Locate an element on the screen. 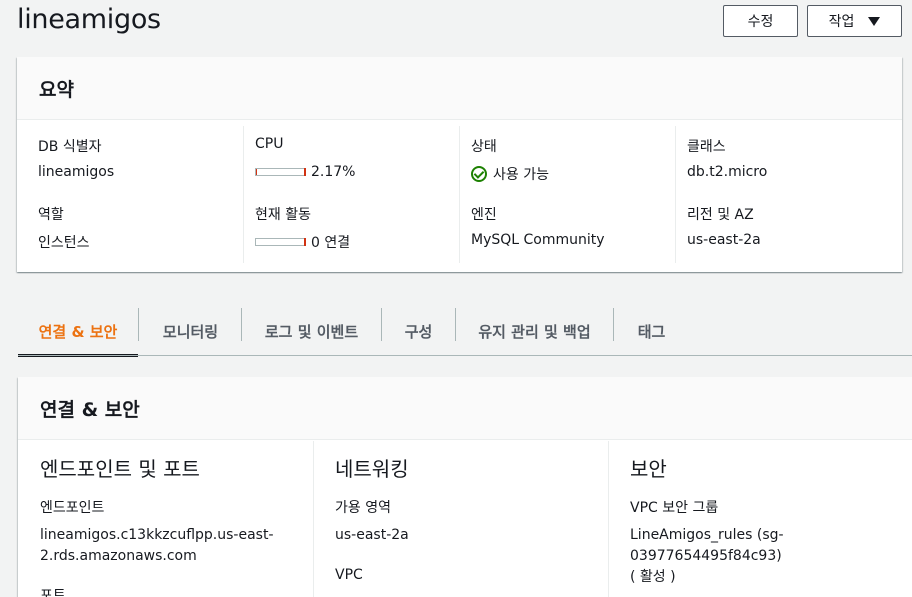  tab-maintenance-backup: 유지 관리 및 백업 is located at coordinates (534, 331).